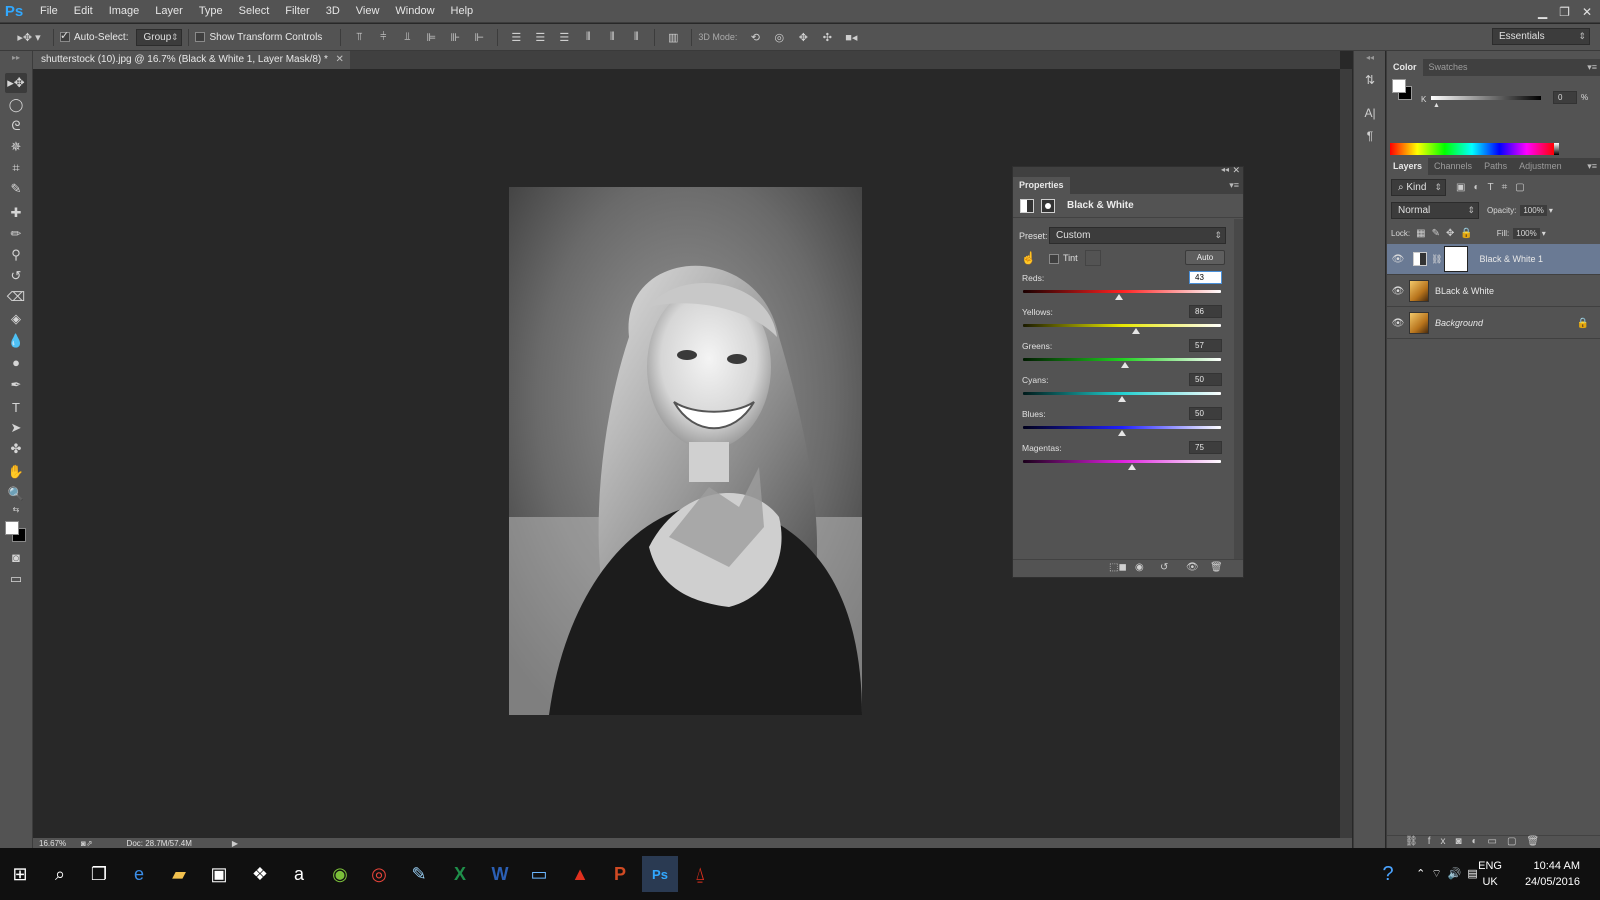 This screenshot has width=1600, height=900. What do you see at coordinates (1494, 187) in the screenshot?
I see `layer-filter-type-icons: ▣◐T⌗▢` at bounding box center [1494, 187].